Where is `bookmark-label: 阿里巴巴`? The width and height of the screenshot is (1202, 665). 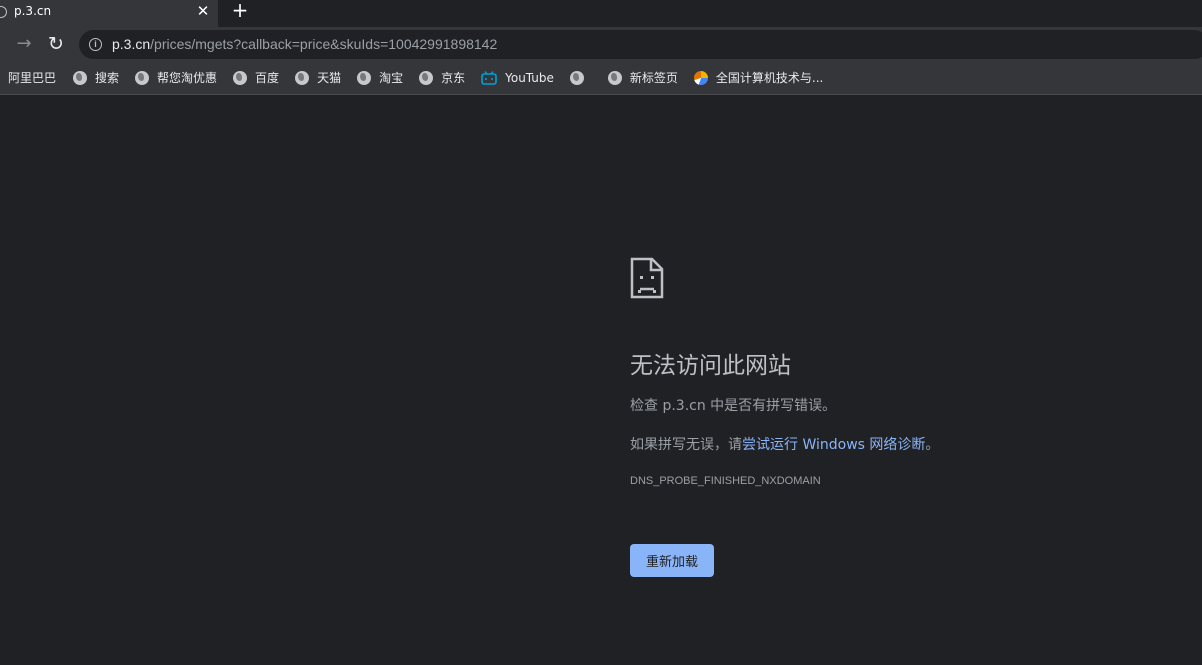 bookmark-label: 阿里巴巴 is located at coordinates (32, 78).